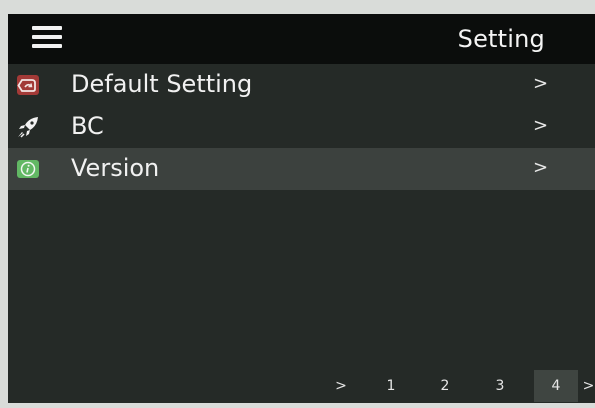  I want to click on page-3-button: 3, so click(500, 386).